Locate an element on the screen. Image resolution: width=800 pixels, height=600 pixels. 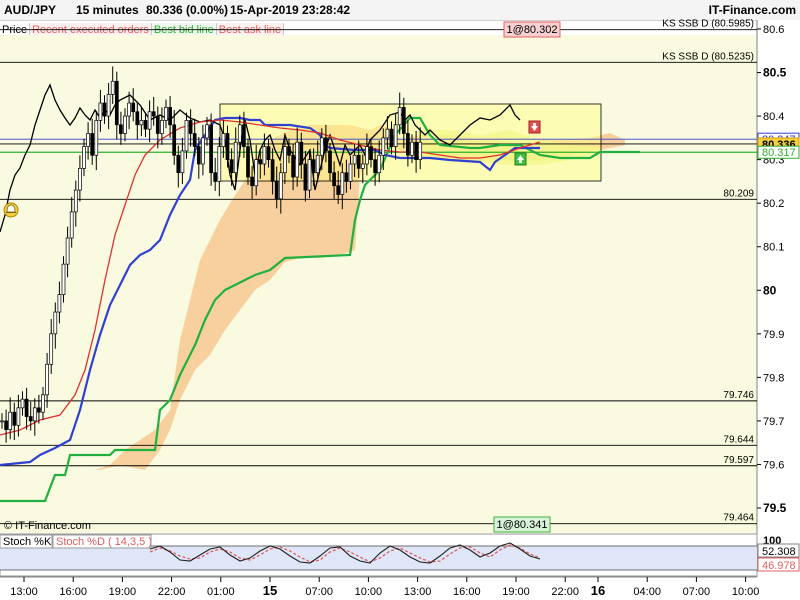
order-marker-buy is located at coordinates (520, 159).